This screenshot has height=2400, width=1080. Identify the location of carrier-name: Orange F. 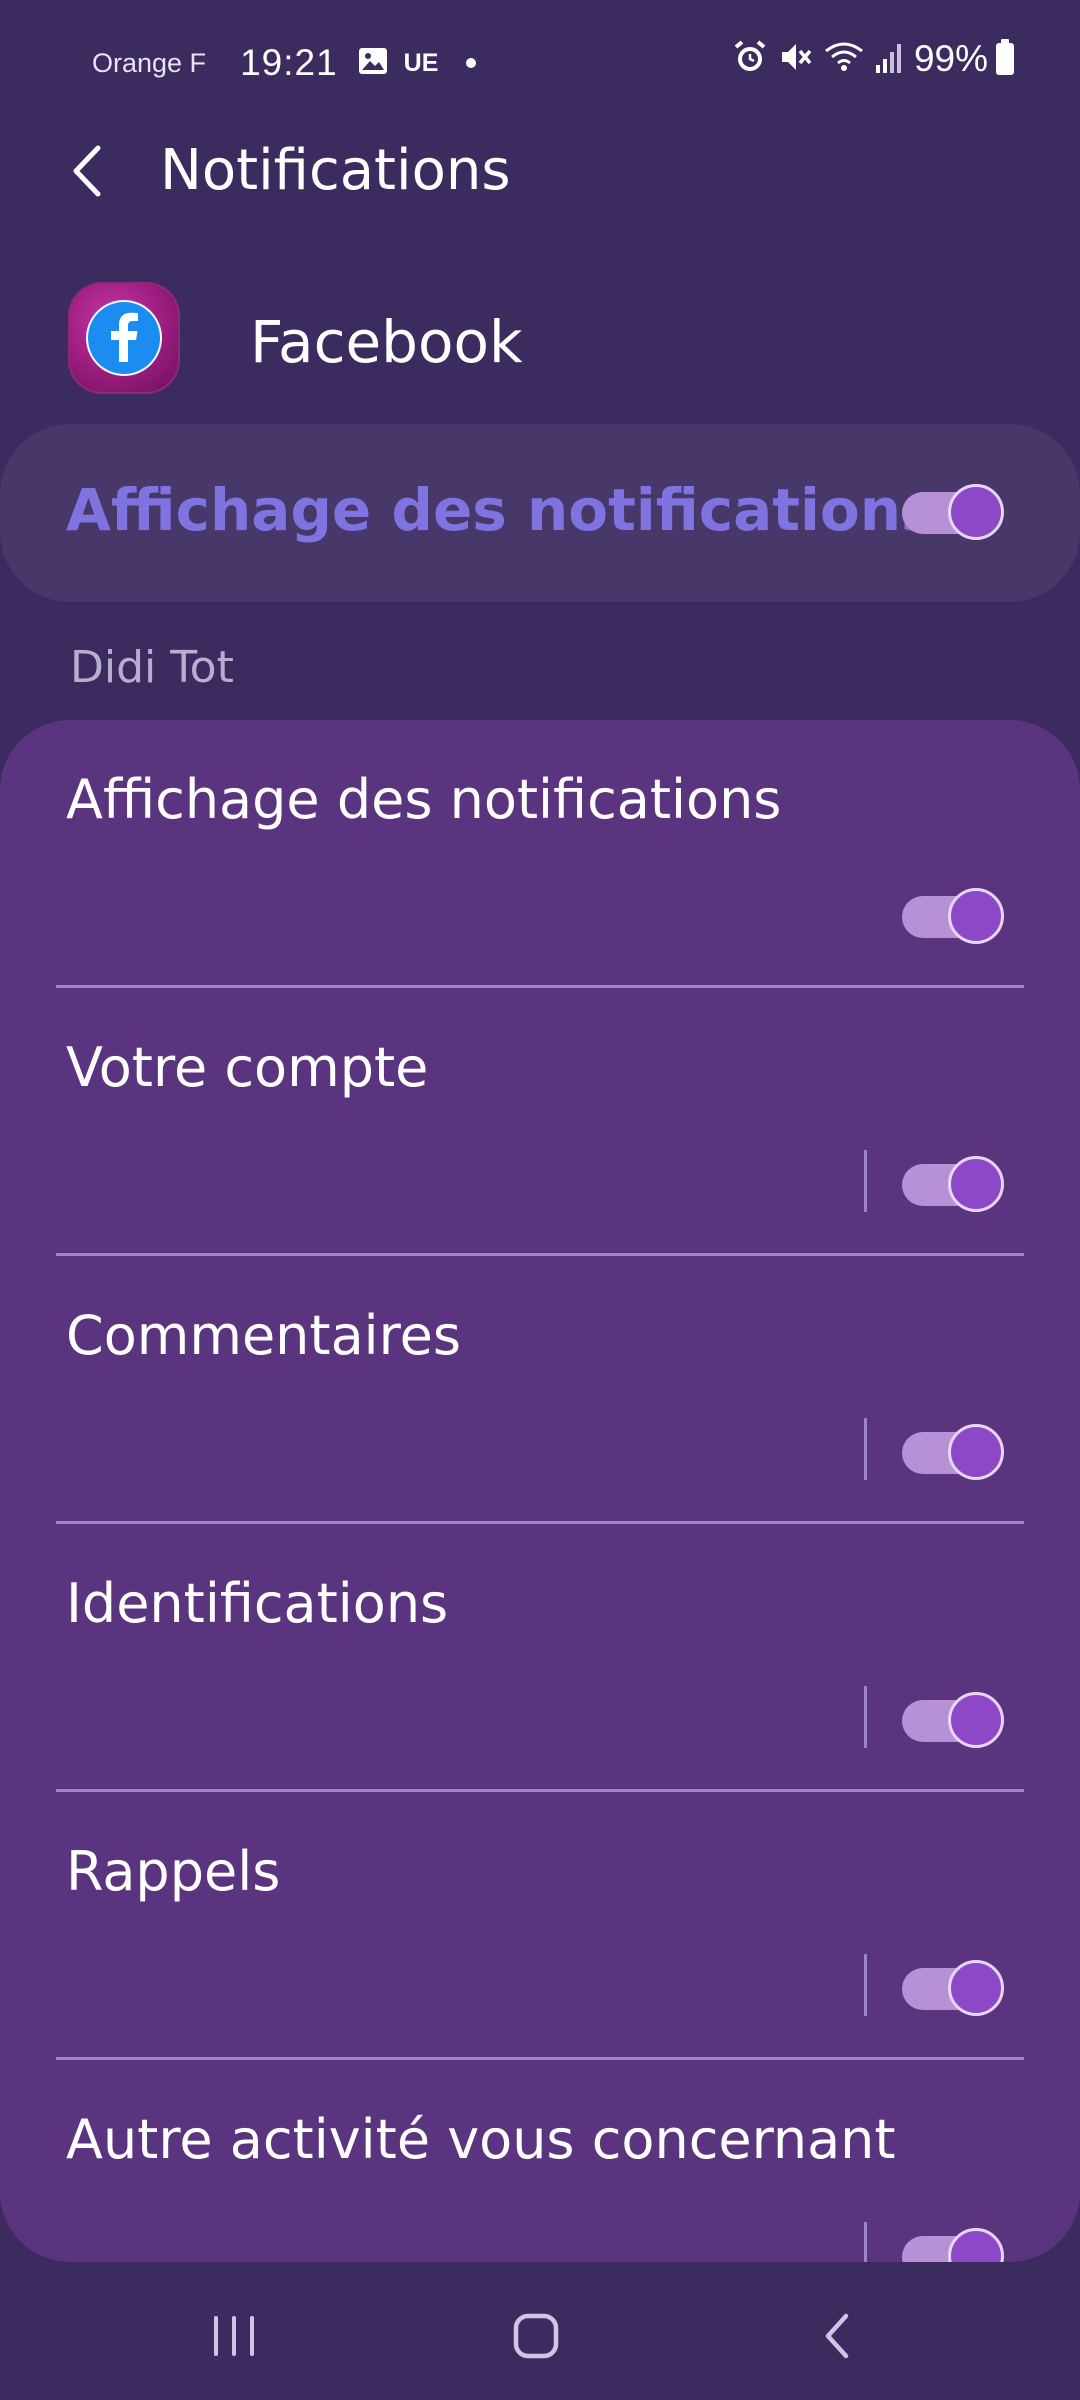
(149, 62).